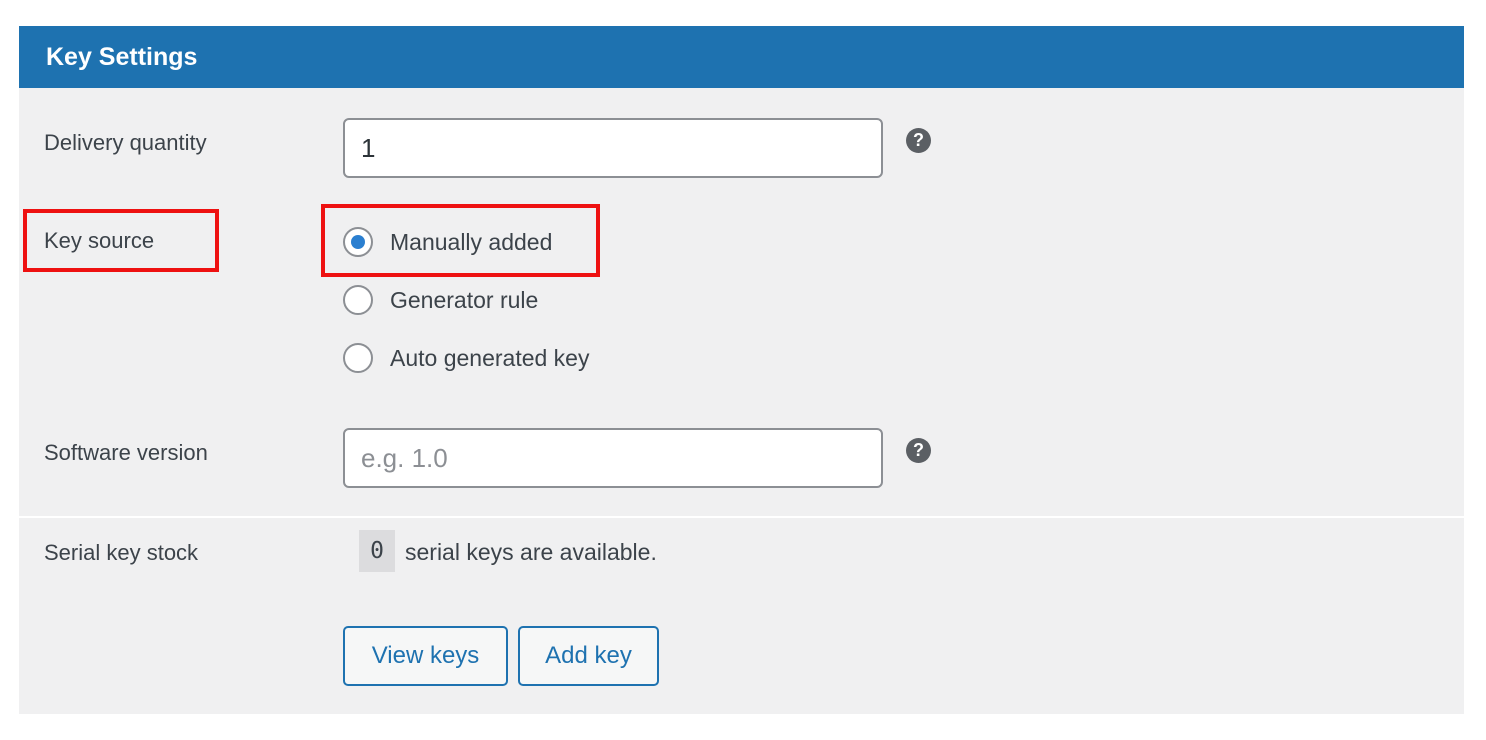 The height and width of the screenshot is (740, 1486). I want to click on radio-label: Auto generated key, so click(490, 357).